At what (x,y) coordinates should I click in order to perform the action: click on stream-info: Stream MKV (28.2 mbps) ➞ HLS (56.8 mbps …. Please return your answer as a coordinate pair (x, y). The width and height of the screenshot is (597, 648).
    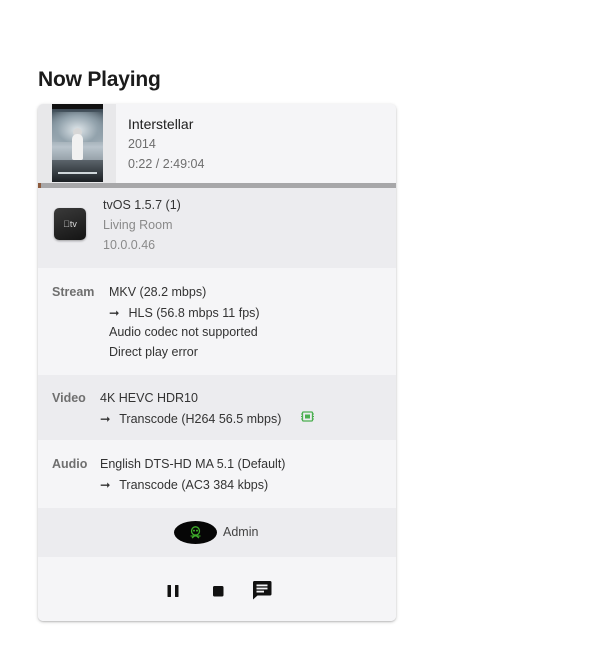
    Looking at the image, I should click on (217, 321).